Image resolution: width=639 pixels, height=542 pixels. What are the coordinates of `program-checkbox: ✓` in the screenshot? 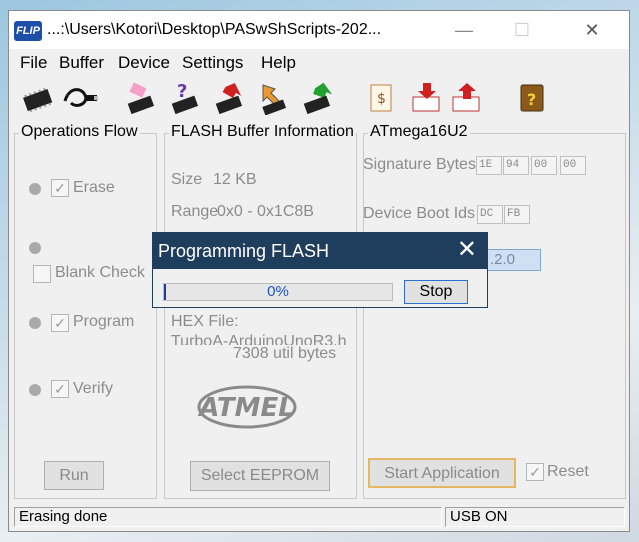 It's located at (60, 323).